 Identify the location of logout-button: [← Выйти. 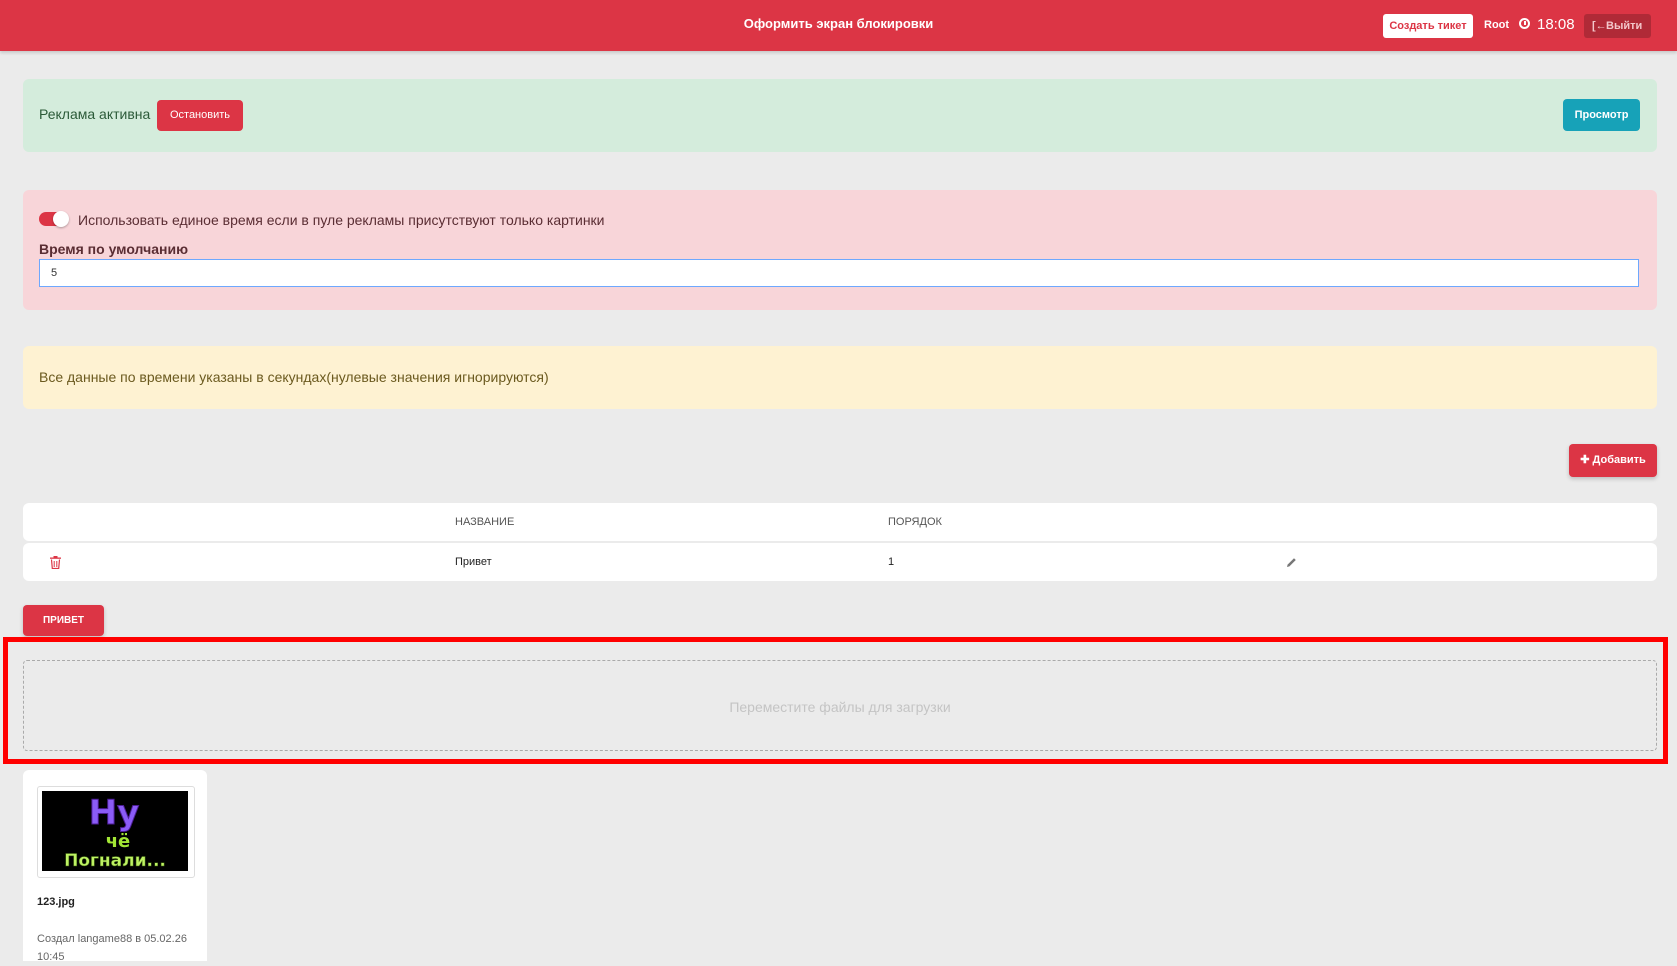
(1617, 26).